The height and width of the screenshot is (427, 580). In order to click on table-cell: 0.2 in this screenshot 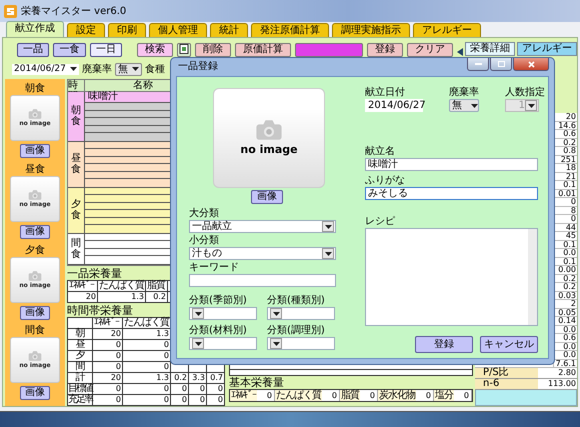, I will do `click(180, 378)`.